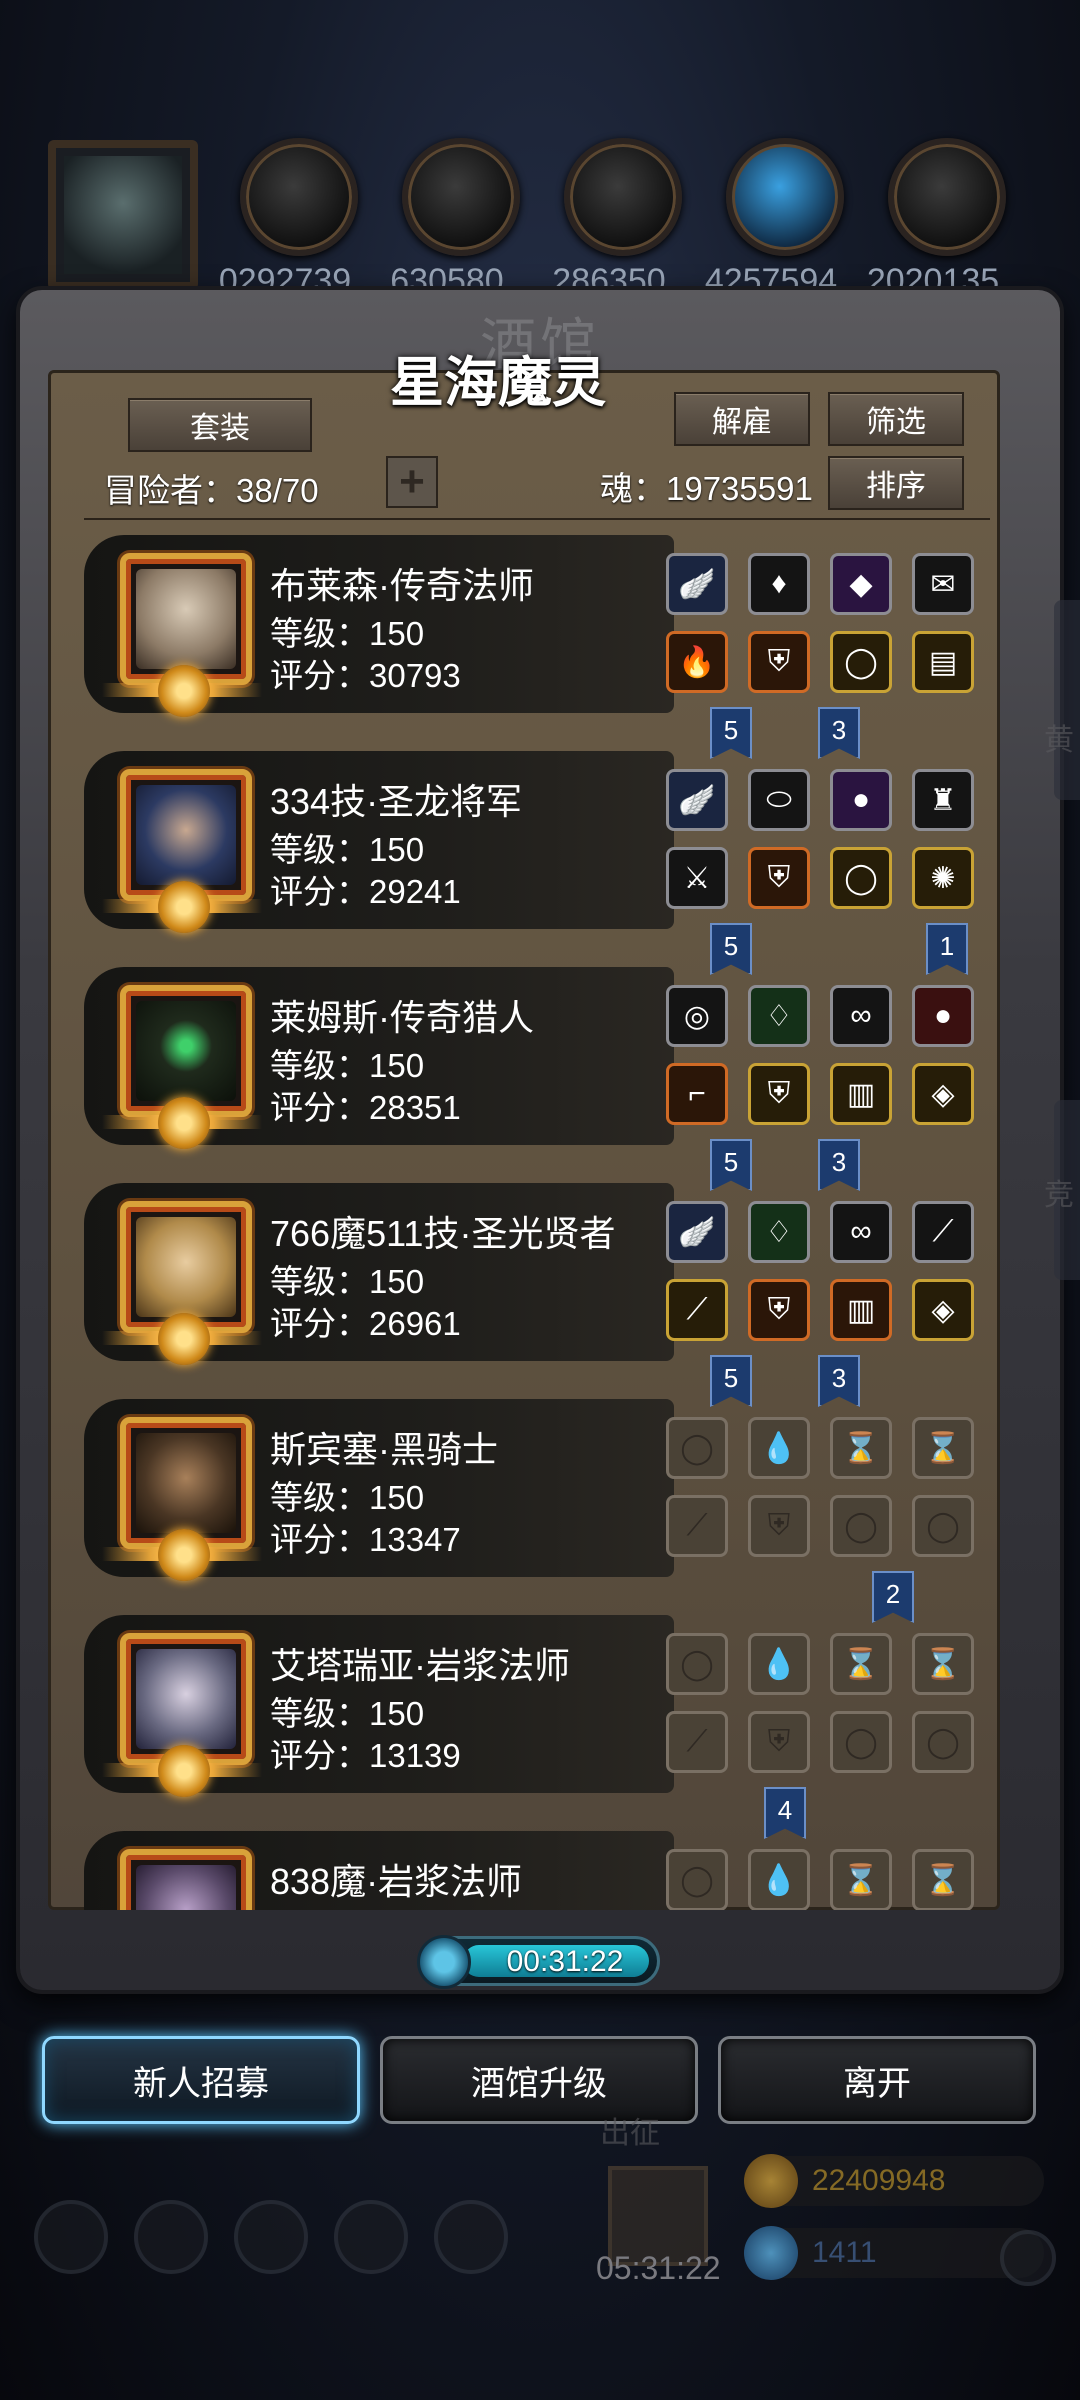 This screenshot has width=1080, height=2400. Describe the element at coordinates (947, 197) in the screenshot. I see `resource-stone-icon` at that location.